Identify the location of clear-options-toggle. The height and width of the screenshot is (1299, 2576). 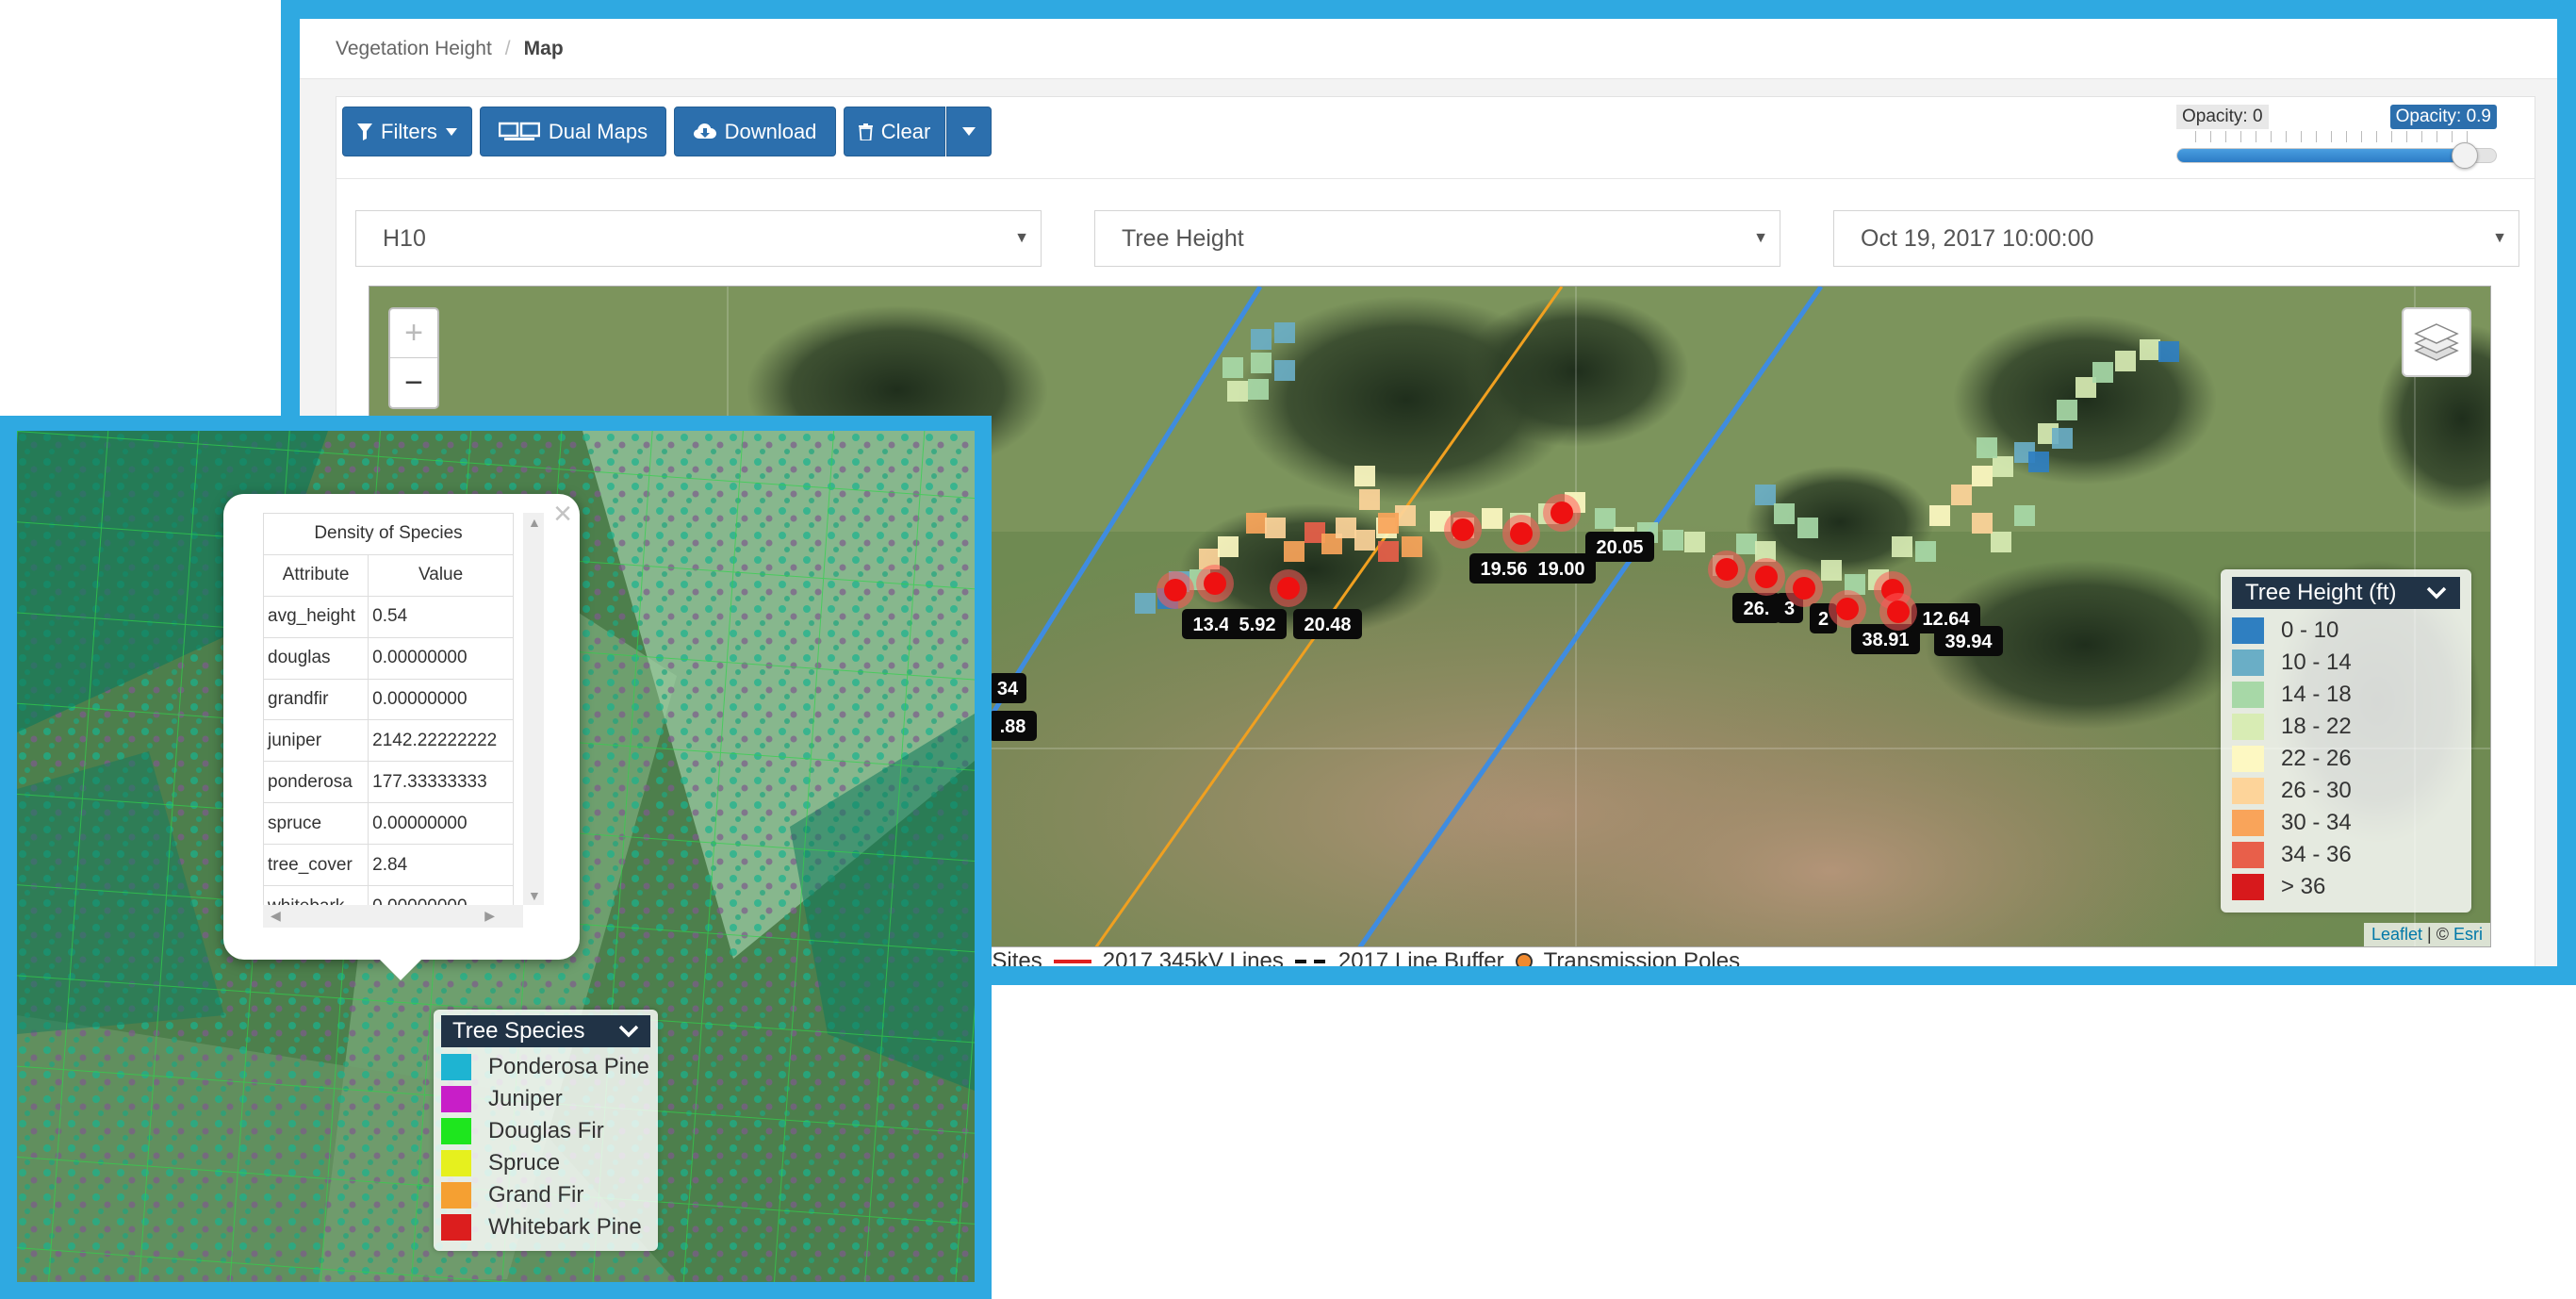
(969, 131).